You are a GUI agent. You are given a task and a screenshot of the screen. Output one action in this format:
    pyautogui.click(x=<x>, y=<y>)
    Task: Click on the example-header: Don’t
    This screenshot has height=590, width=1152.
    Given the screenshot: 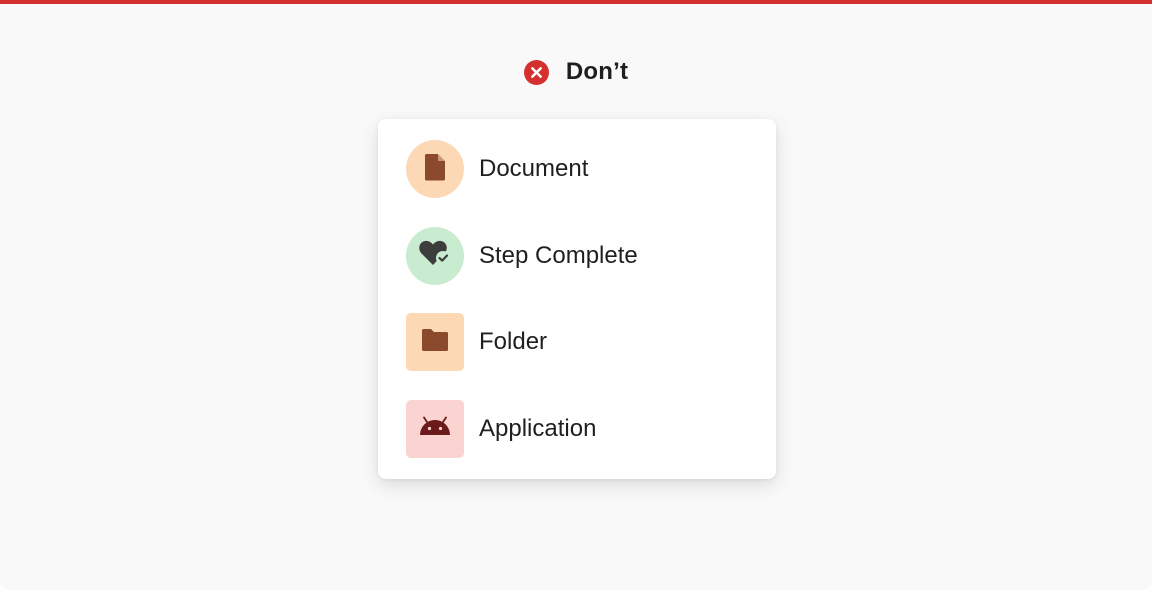 What is the action you would take?
    pyautogui.click(x=576, y=72)
    